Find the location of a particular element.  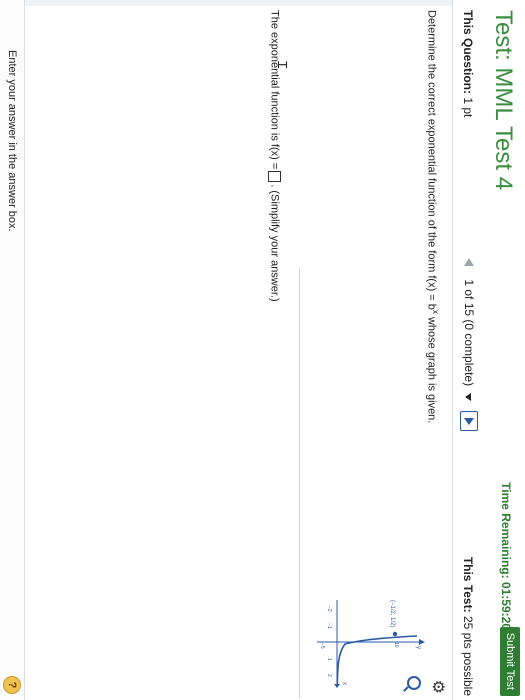

page-title: Test: MML Test 4 is located at coordinates (503, 100).